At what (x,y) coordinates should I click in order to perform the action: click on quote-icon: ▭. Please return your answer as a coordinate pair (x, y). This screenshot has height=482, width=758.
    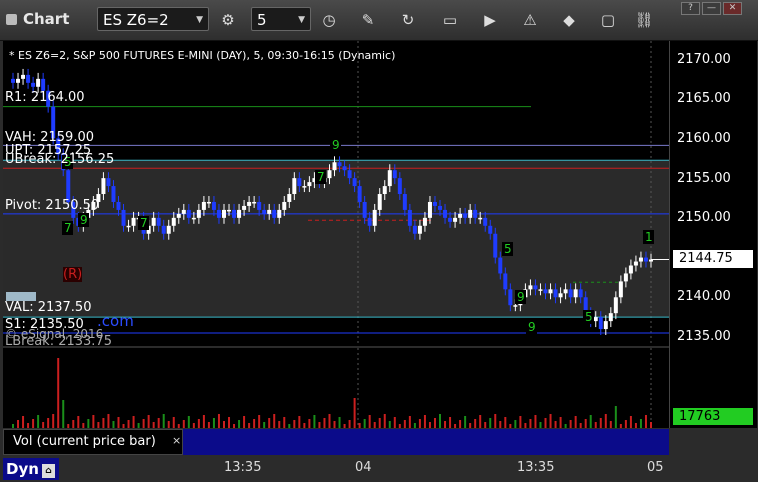
    Looking at the image, I should click on (450, 20).